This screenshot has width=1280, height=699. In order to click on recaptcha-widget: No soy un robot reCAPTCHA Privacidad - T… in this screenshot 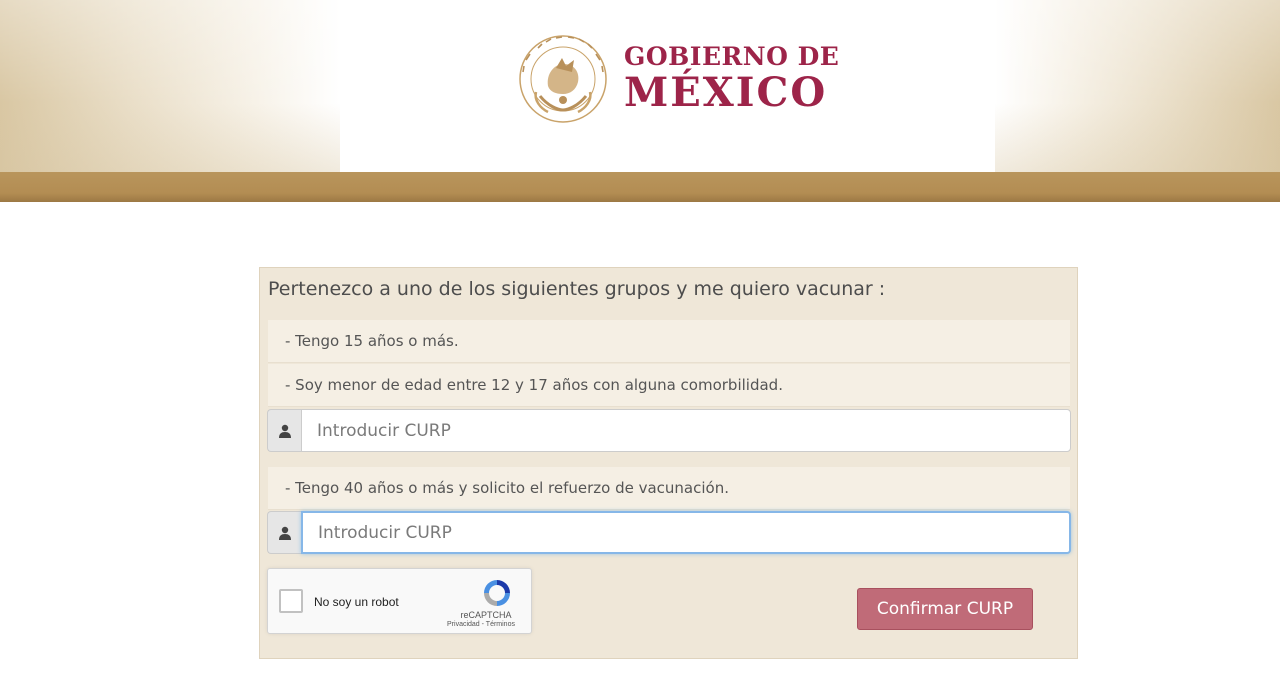, I will do `click(399, 601)`.